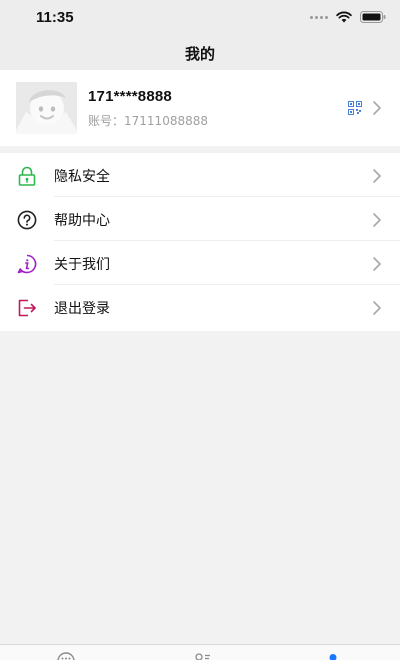 The height and width of the screenshot is (660, 400). What do you see at coordinates (373, 17) in the screenshot?
I see `battery-icon` at bounding box center [373, 17].